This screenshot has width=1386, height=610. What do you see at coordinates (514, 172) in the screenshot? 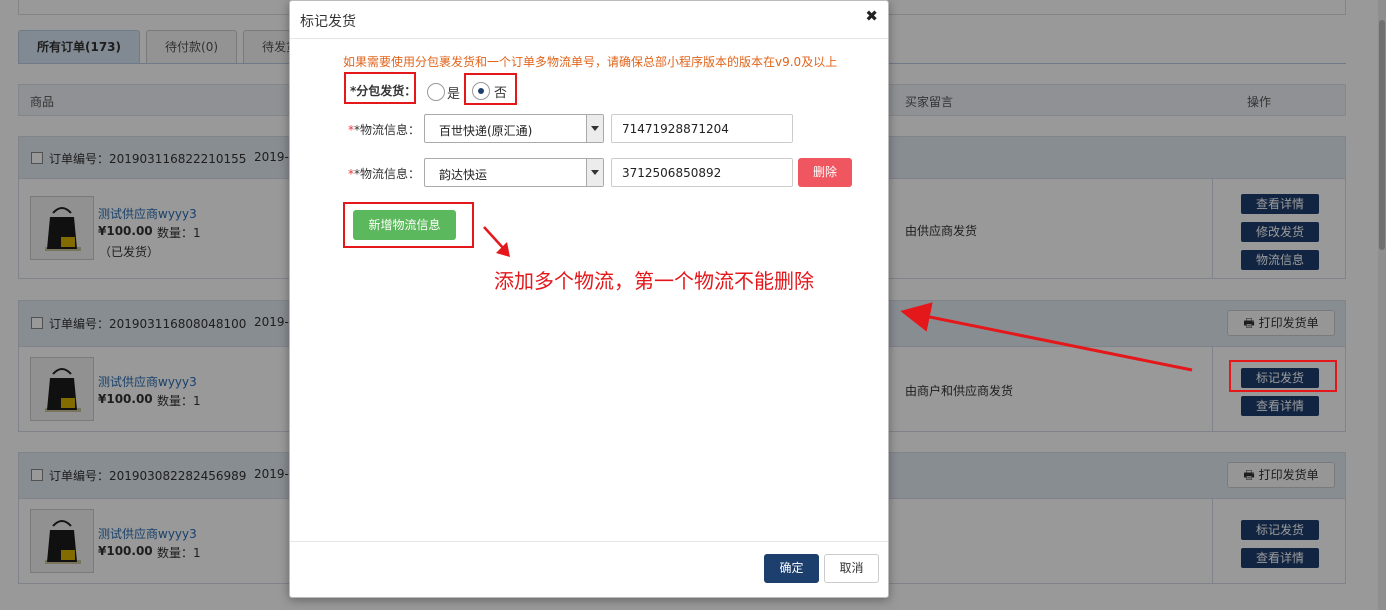
I see `carrier-select: 韵达快运` at bounding box center [514, 172].